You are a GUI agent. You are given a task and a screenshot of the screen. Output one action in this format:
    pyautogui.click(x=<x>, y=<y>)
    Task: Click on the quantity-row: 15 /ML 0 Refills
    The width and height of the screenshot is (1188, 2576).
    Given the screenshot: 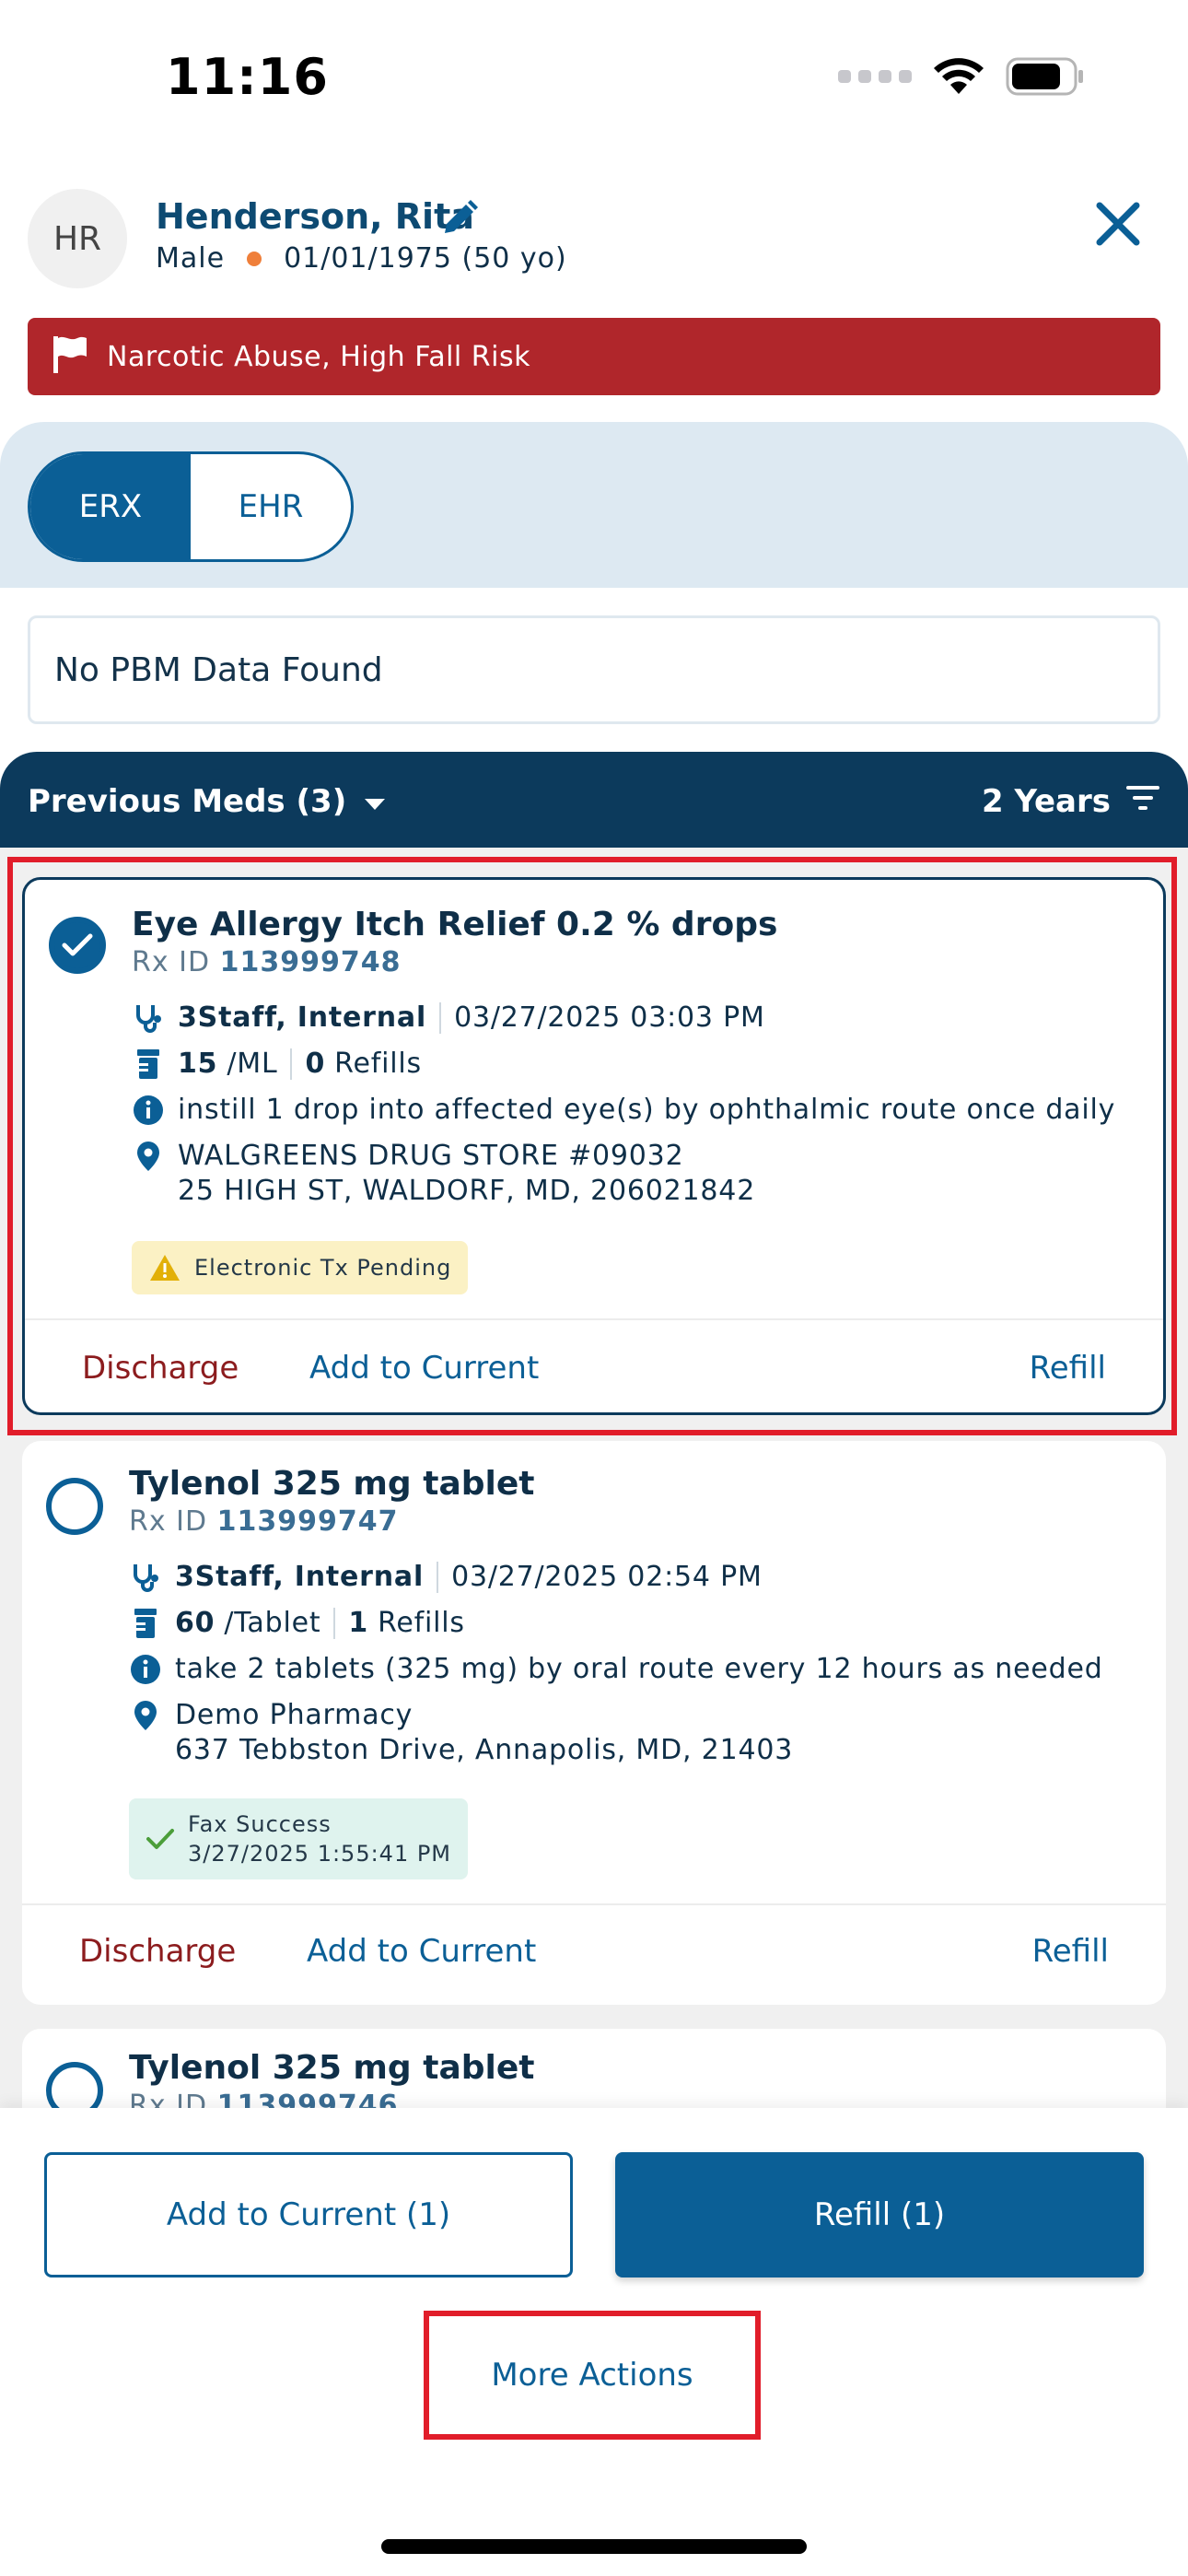 What is the action you would take?
    pyautogui.click(x=277, y=1064)
    